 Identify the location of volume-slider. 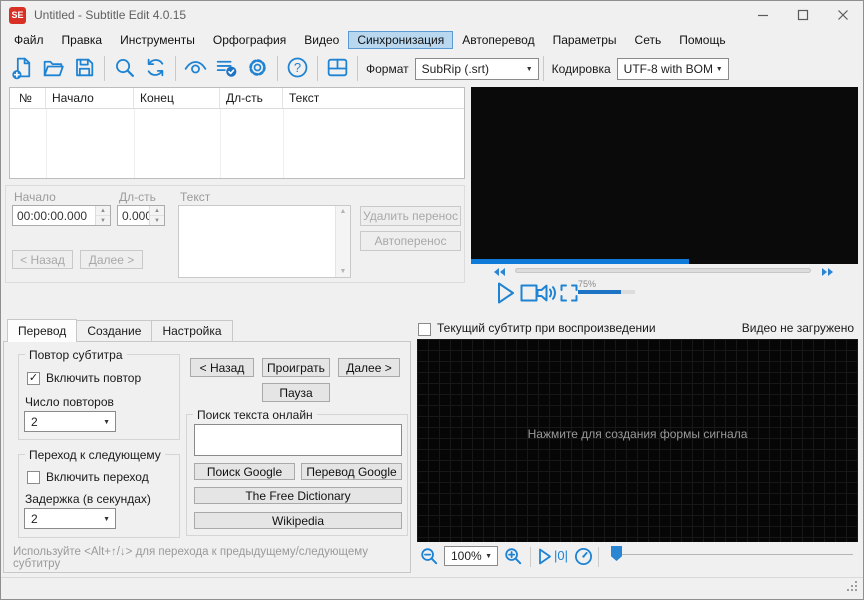
(606, 292).